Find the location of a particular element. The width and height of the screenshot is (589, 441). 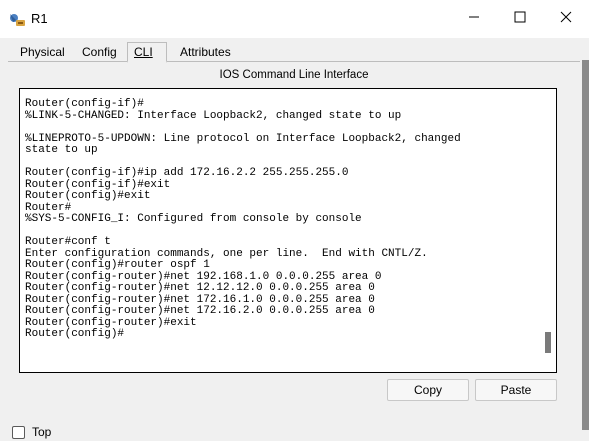

minimize-icon is located at coordinates (474, 19).